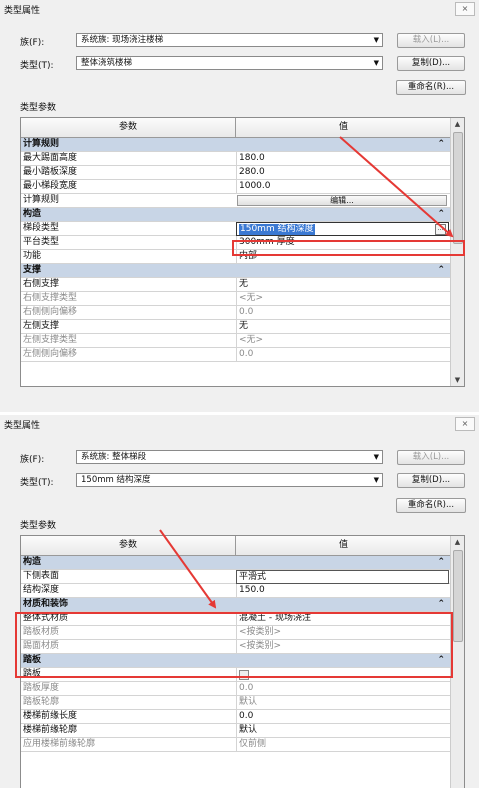  Describe the element at coordinates (342, 158) in the screenshot. I see `value-cell: 180.0` at that location.